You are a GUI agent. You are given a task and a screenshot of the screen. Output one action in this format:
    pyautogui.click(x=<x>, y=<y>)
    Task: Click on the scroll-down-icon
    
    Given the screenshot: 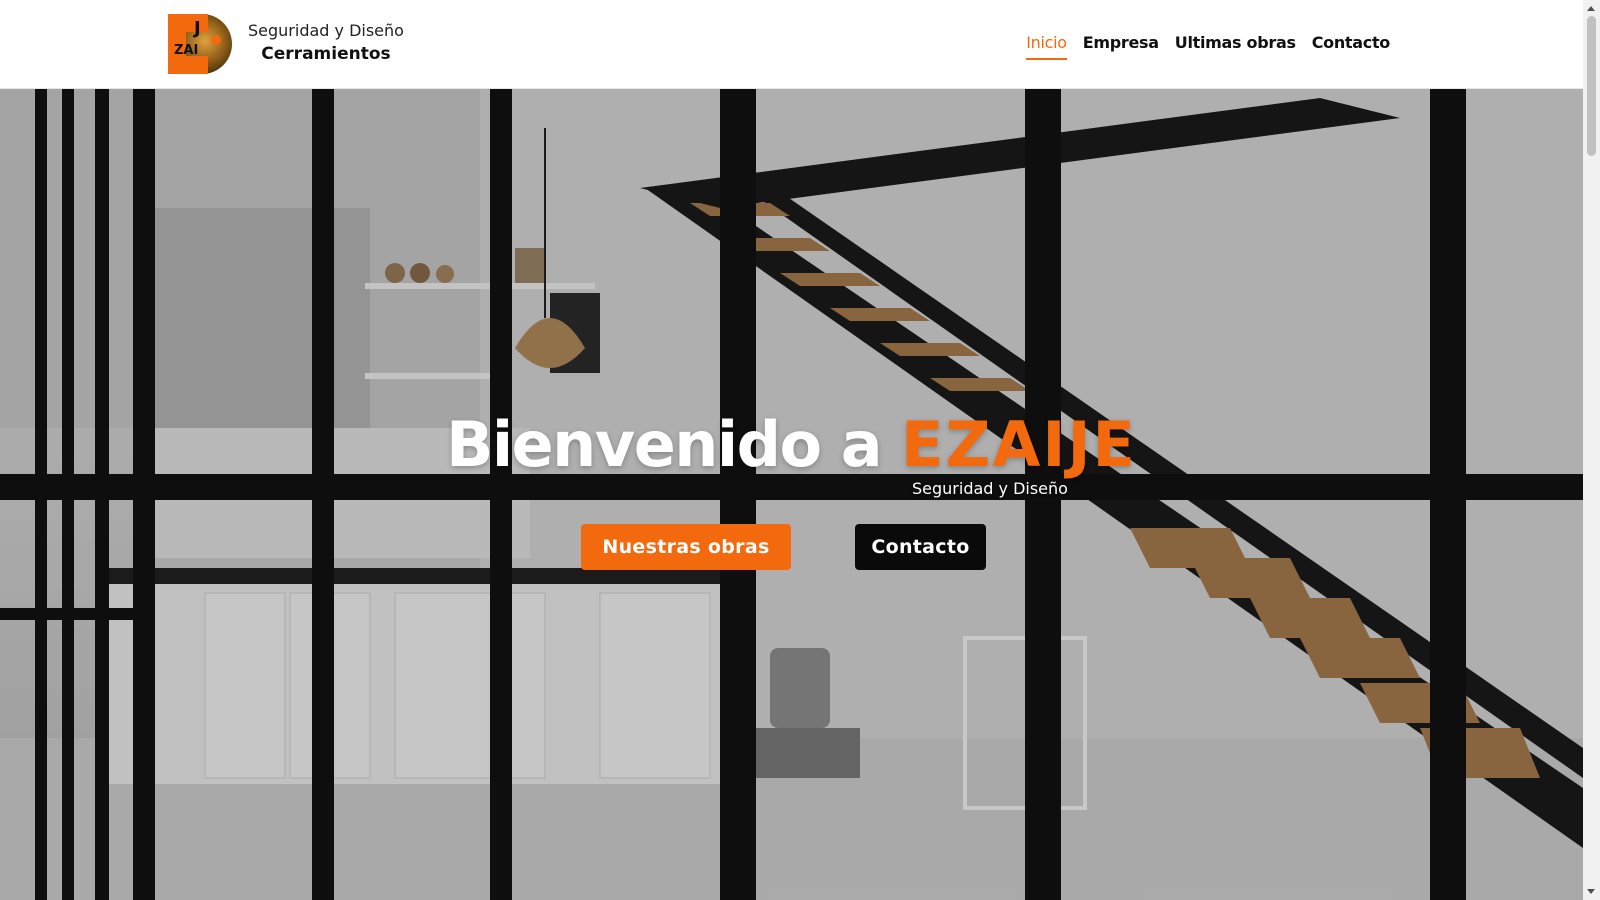 What is the action you would take?
    pyautogui.click(x=1591, y=891)
    